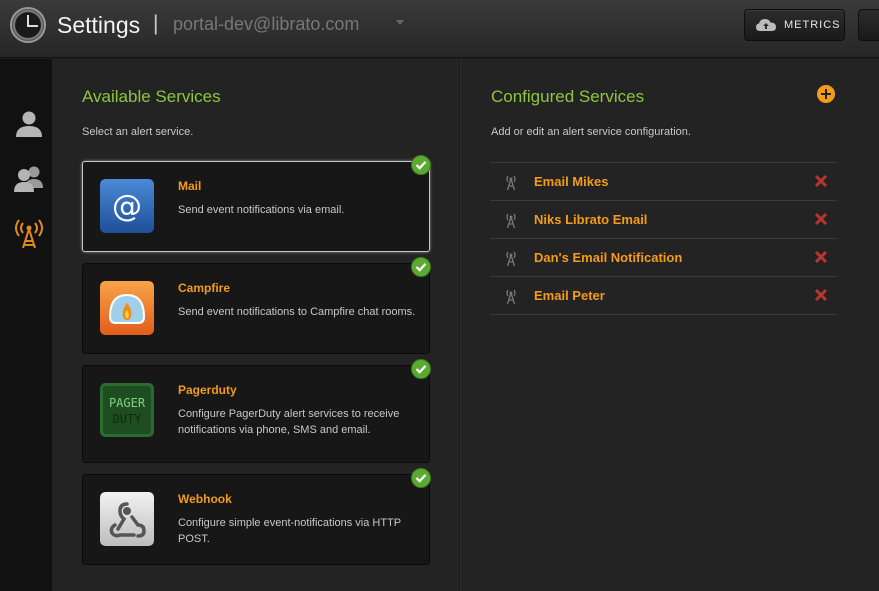 This screenshot has height=591, width=879. What do you see at coordinates (568, 96) in the screenshot?
I see `configured-services-title: Configured Services` at bounding box center [568, 96].